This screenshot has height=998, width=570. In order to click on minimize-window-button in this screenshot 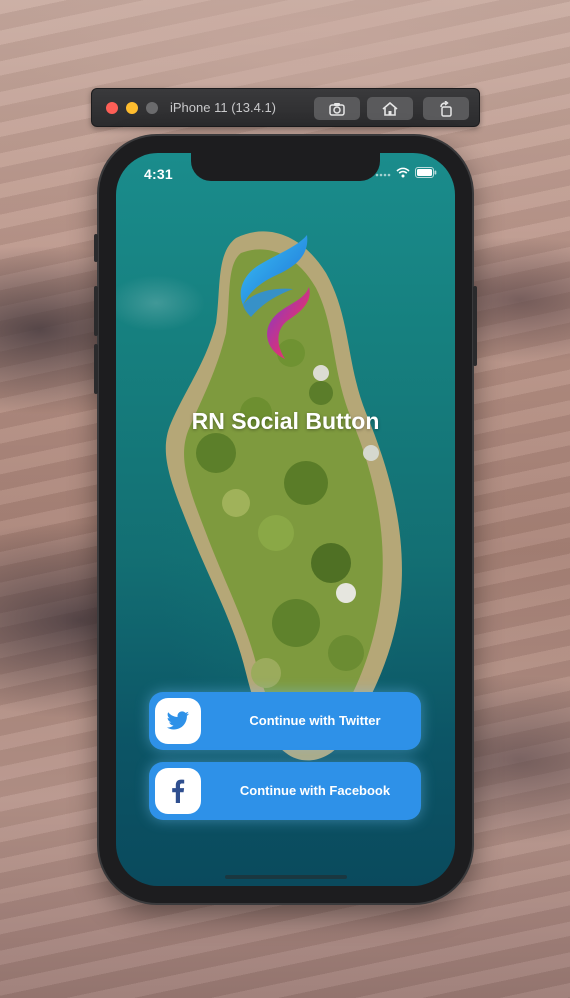, I will do `click(132, 108)`.